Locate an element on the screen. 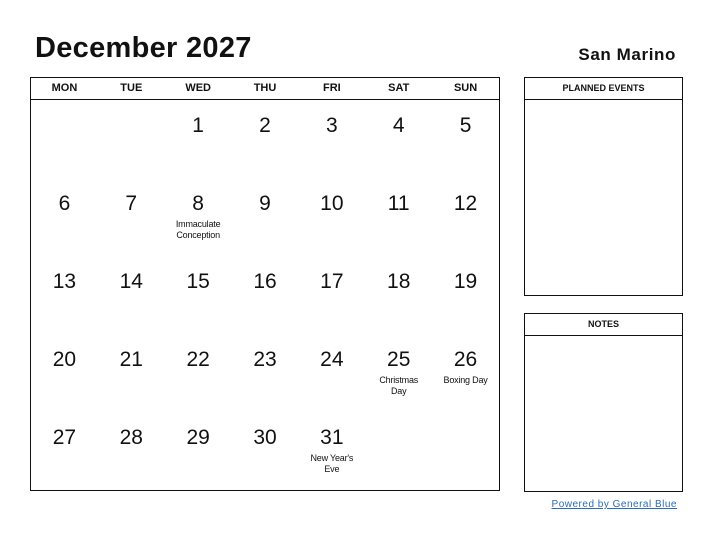 The image size is (712, 550). day-cell: 31 New Year's Eve is located at coordinates (331, 451).